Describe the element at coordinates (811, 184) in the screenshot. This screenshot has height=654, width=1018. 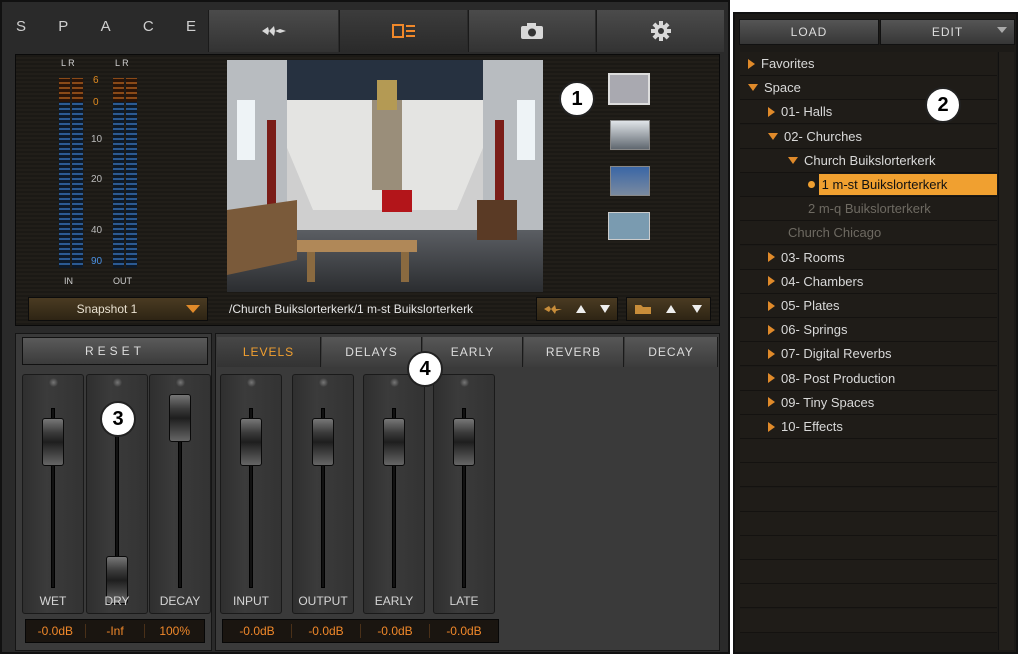
I see `selected-dot-icon` at that location.